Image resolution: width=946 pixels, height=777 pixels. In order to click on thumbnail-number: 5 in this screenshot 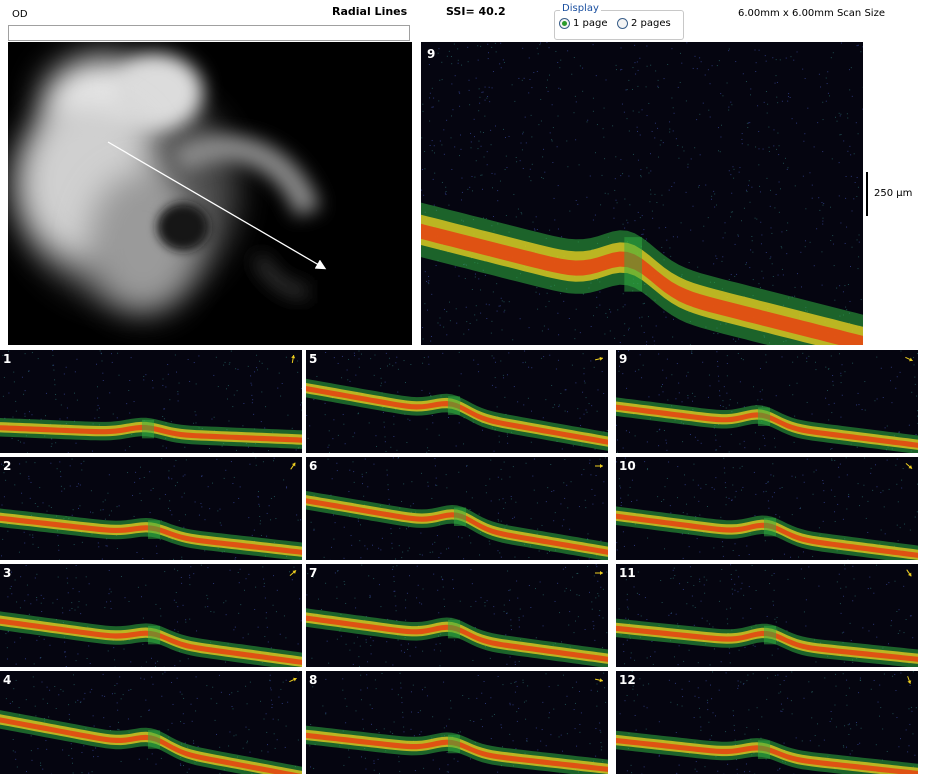, I will do `click(313, 359)`.